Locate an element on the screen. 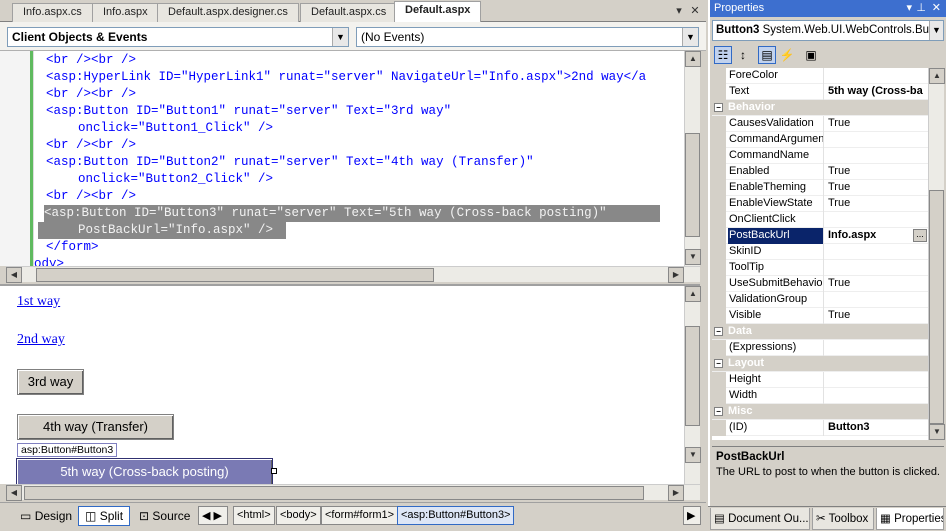 The height and width of the screenshot is (531, 946). categorized-icon: ☷ is located at coordinates (723, 55).